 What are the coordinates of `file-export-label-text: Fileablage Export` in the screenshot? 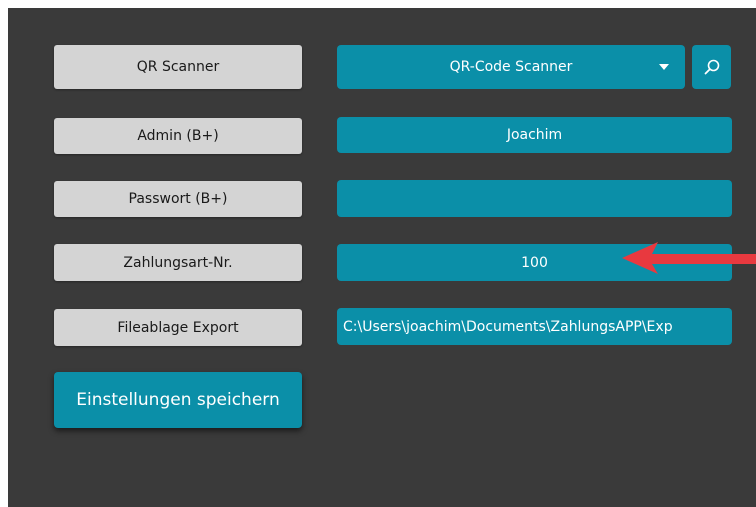 It's located at (178, 327).